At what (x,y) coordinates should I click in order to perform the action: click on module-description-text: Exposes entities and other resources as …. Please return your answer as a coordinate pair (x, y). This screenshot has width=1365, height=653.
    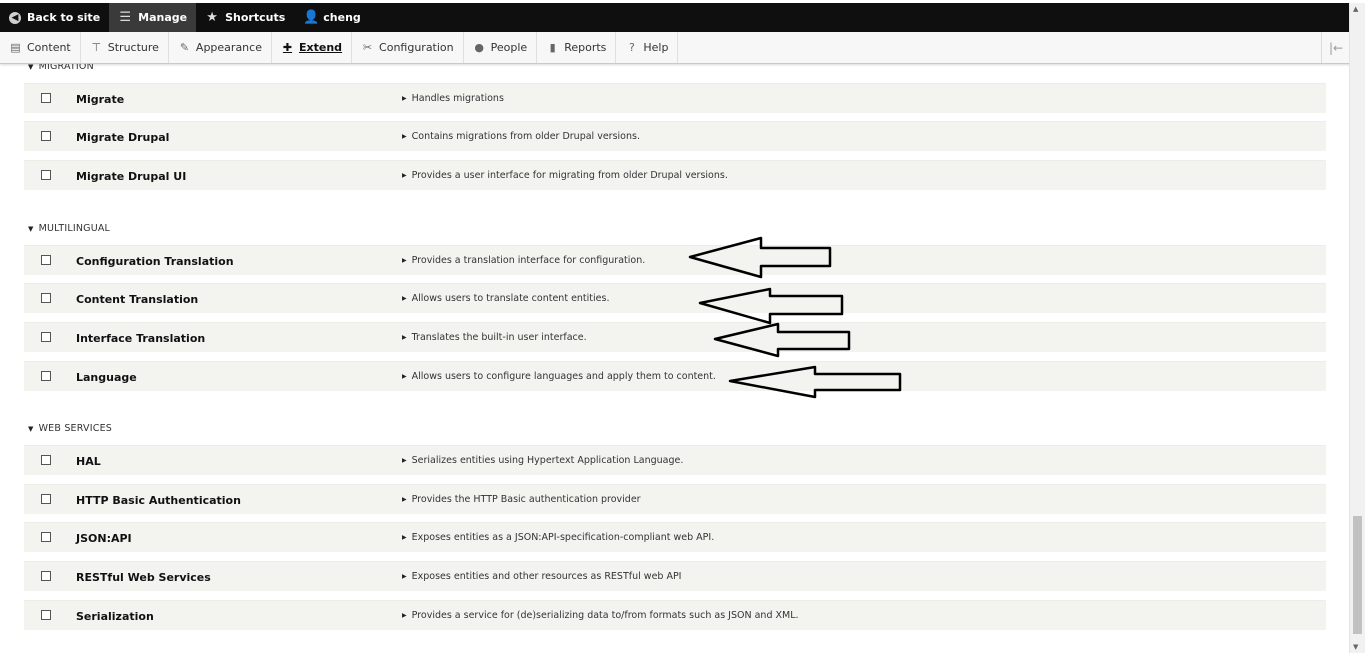
    Looking at the image, I should click on (546, 576).